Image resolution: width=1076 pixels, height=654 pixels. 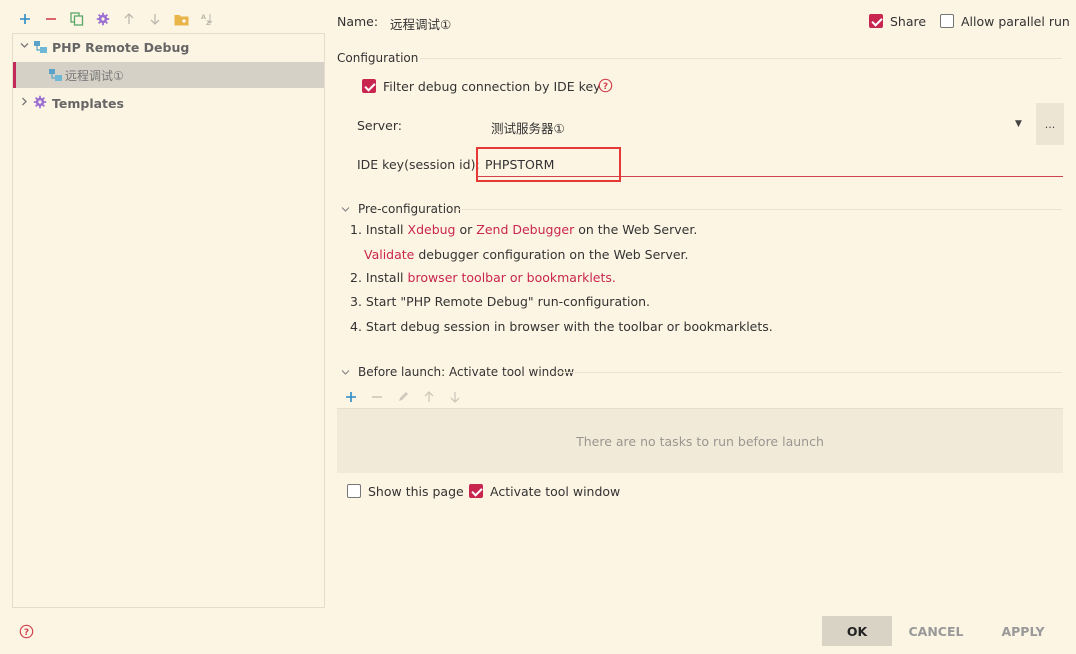 What do you see at coordinates (181, 19) in the screenshot?
I see `folder-icon` at bounding box center [181, 19].